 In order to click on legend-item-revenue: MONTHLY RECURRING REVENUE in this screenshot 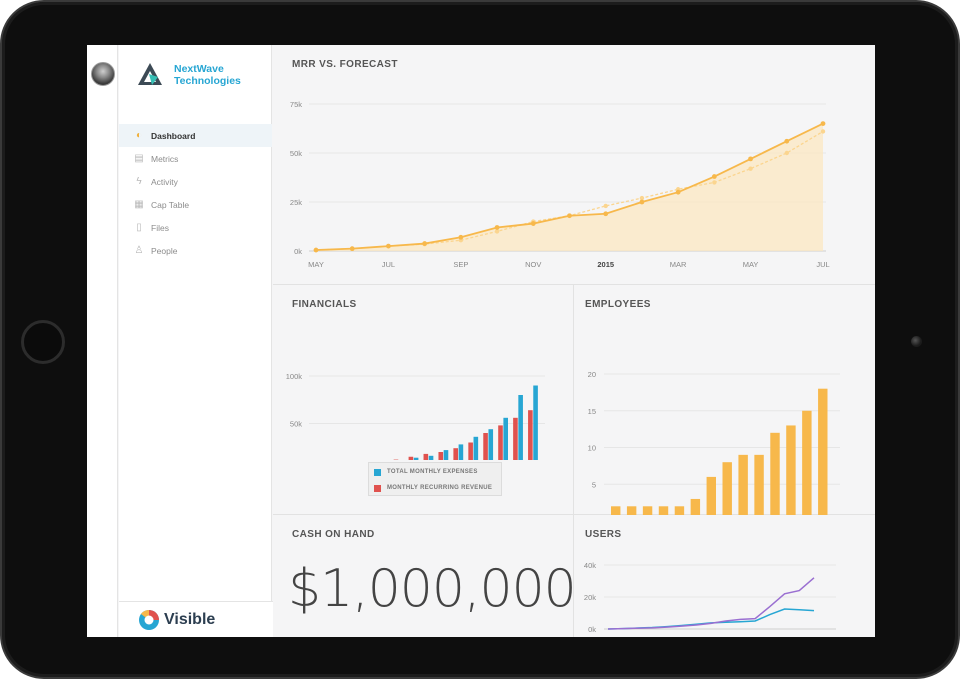, I will do `click(435, 488)`.